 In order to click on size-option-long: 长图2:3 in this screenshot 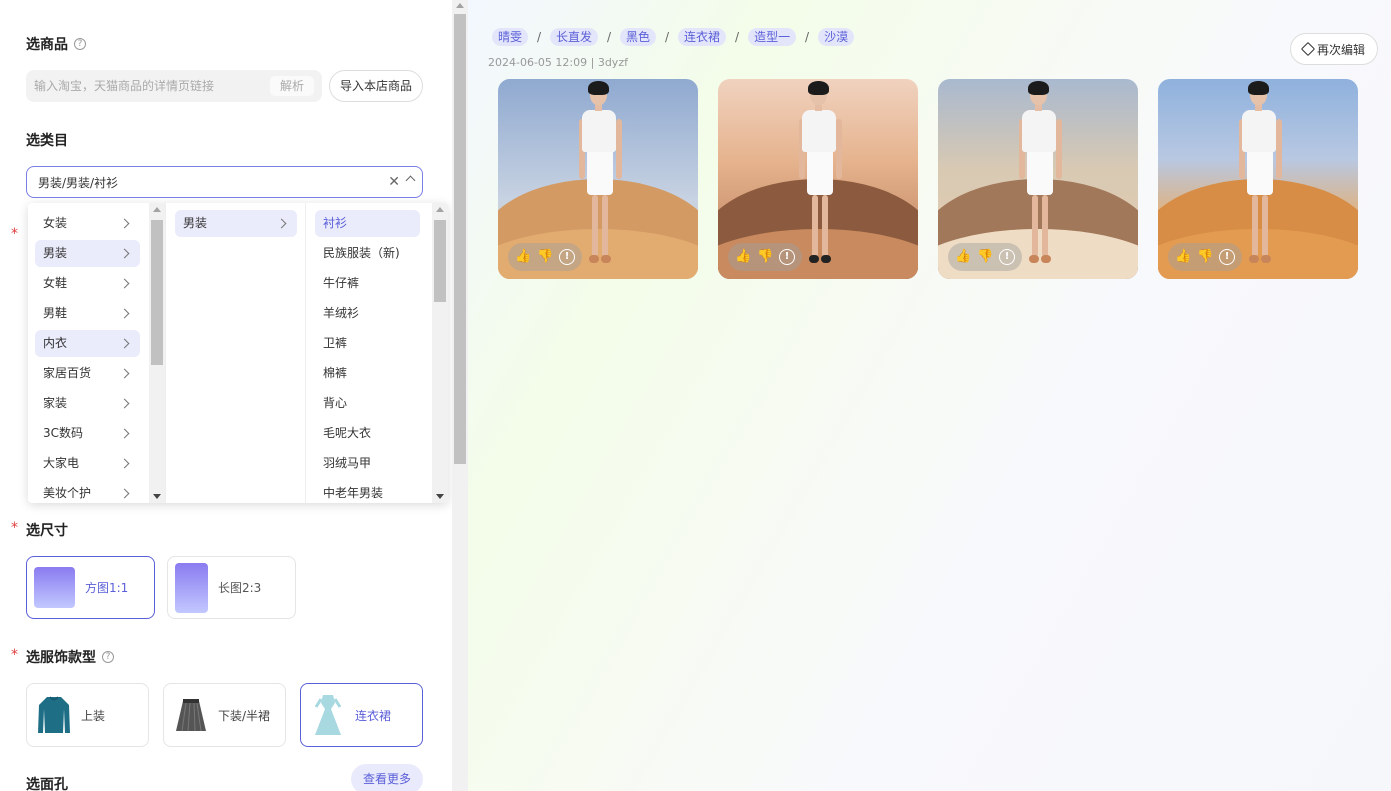, I will do `click(231, 587)`.